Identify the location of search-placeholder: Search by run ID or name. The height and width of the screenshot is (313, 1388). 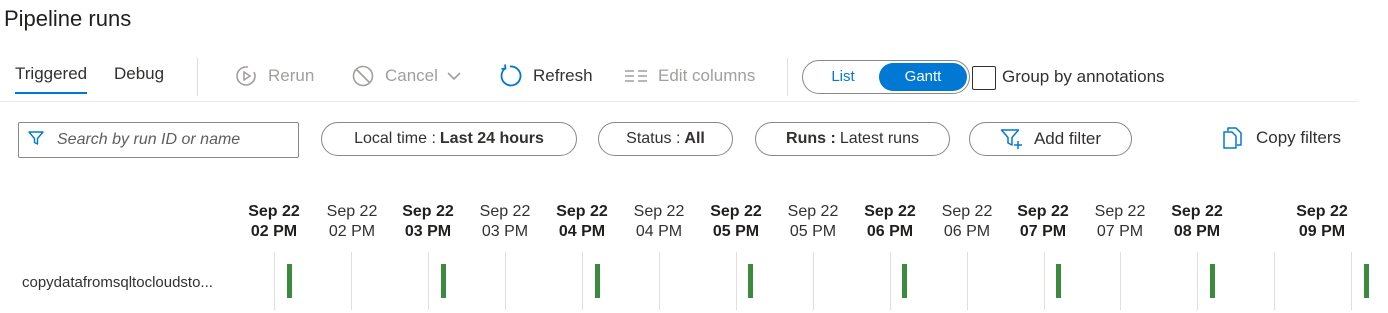
(149, 139).